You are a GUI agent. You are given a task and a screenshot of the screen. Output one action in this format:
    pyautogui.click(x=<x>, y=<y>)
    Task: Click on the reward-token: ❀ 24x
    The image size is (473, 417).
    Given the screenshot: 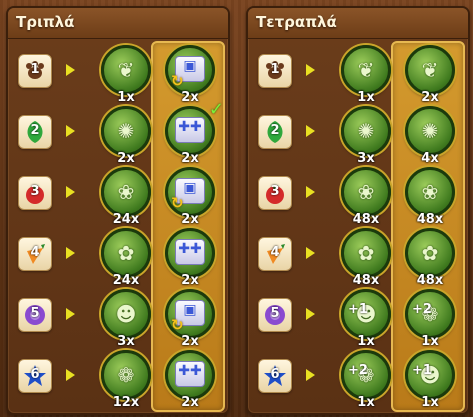 What is the action you would take?
    pyautogui.click(x=126, y=197)
    